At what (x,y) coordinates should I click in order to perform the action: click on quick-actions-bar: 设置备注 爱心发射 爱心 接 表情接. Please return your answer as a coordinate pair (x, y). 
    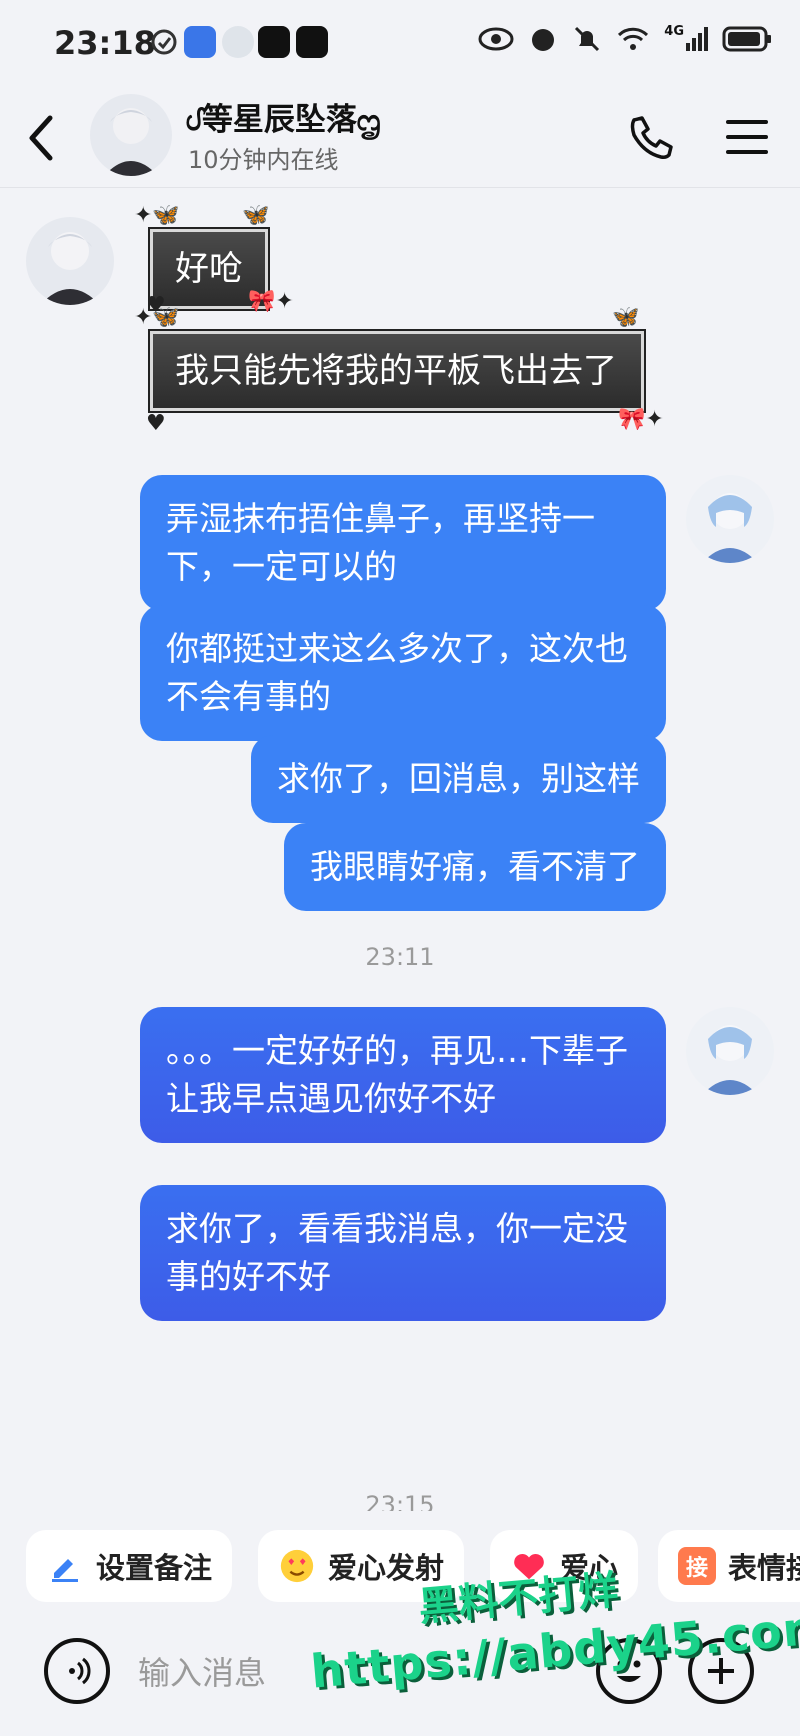
    Looking at the image, I should click on (400, 1564).